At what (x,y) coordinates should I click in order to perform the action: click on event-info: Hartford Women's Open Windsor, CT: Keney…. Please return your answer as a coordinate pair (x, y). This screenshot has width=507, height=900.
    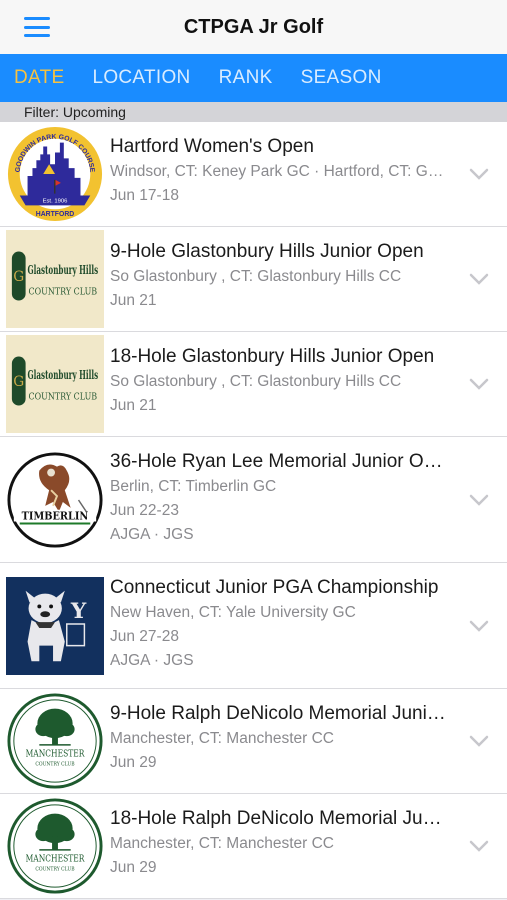
    Looking at the image, I should click on (308, 166).